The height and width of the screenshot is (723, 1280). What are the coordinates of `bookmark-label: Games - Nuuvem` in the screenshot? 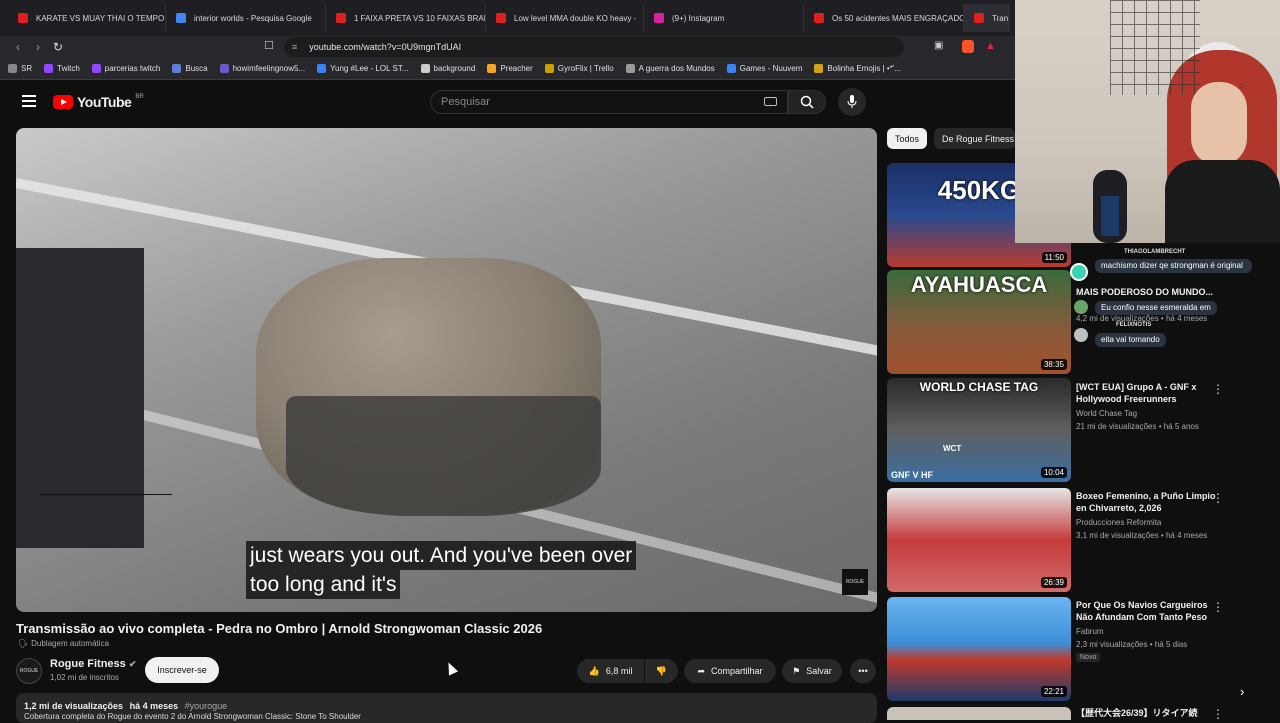 It's located at (771, 68).